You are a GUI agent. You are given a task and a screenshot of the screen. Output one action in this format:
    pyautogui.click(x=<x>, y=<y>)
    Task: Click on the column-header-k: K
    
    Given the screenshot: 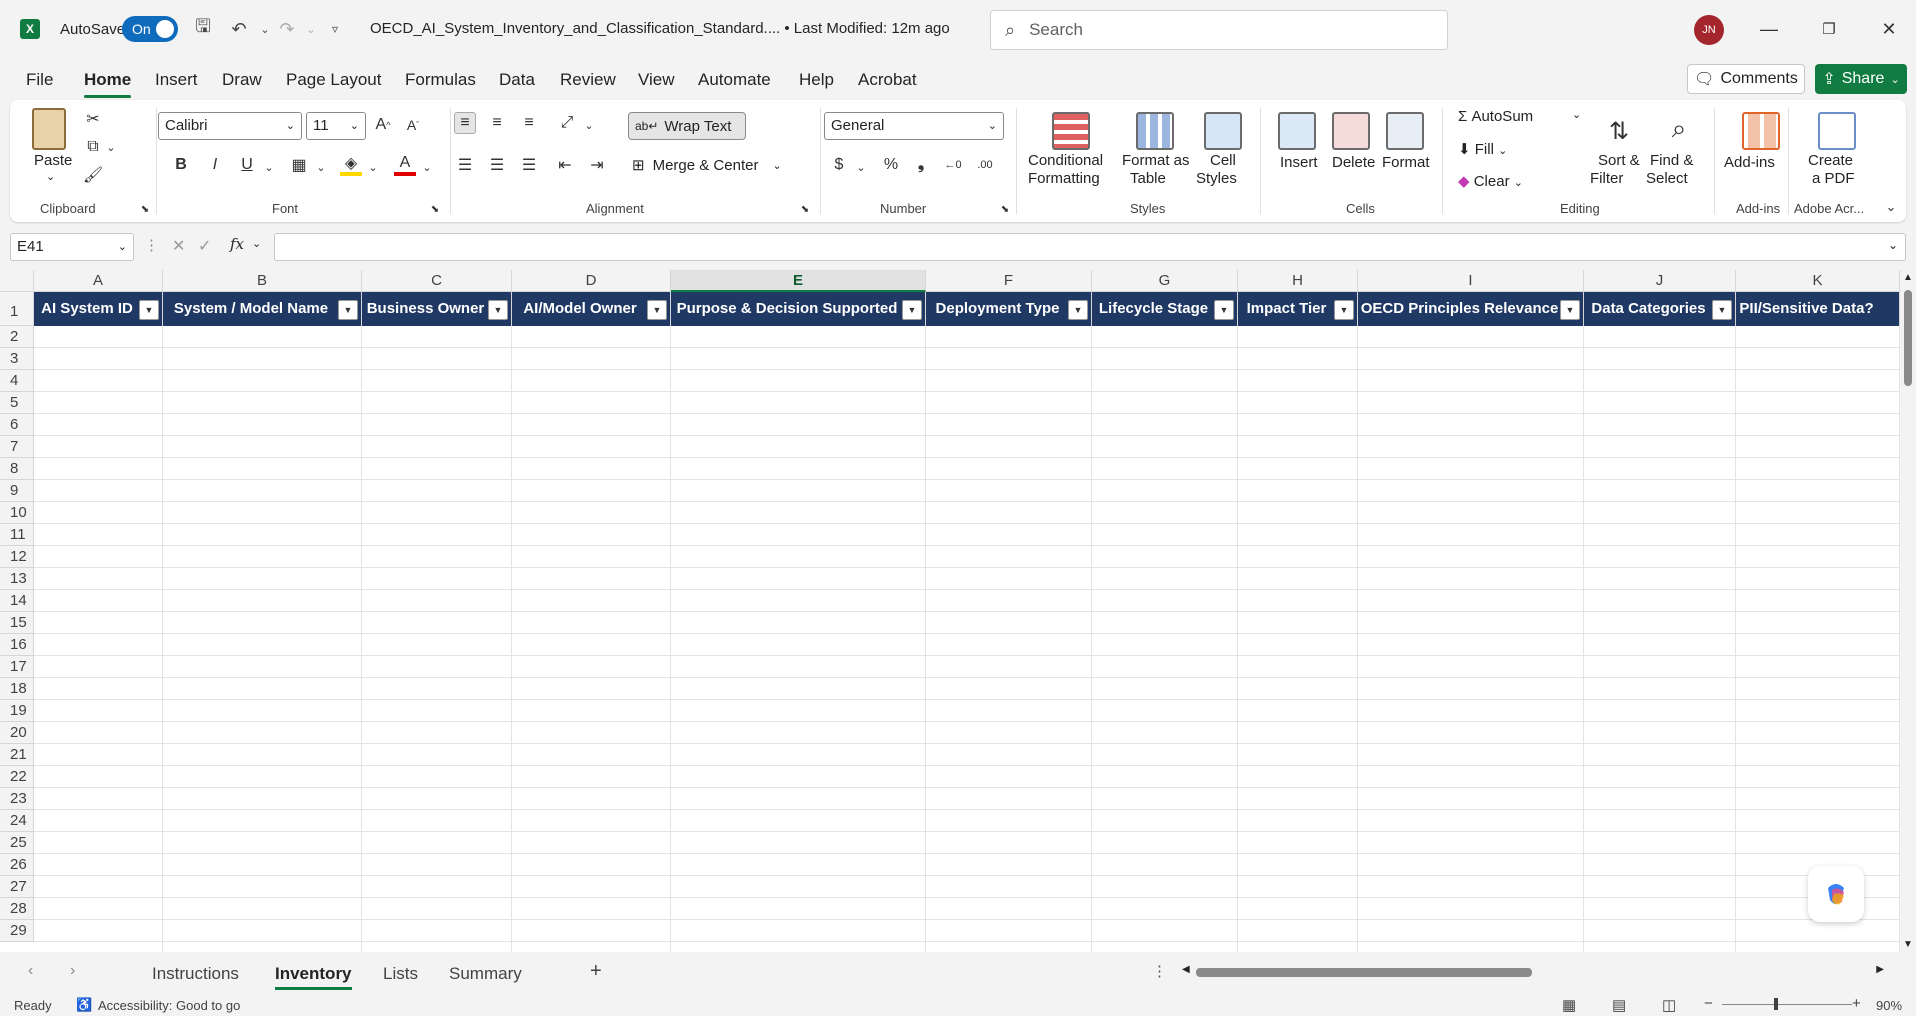 What is the action you would take?
    pyautogui.click(x=1818, y=281)
    